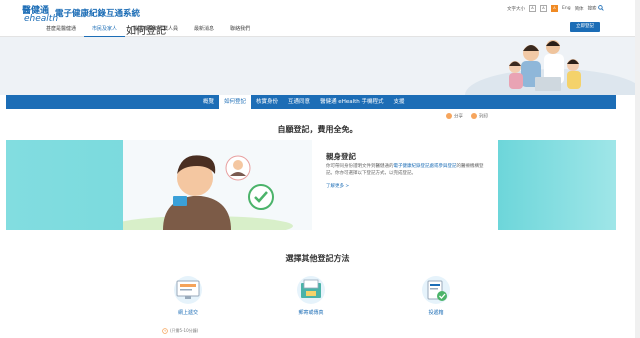 This screenshot has width=640, height=338. Describe the element at coordinates (436, 313) in the screenshot. I see `method-label-dropbox: 投遞箱` at that location.